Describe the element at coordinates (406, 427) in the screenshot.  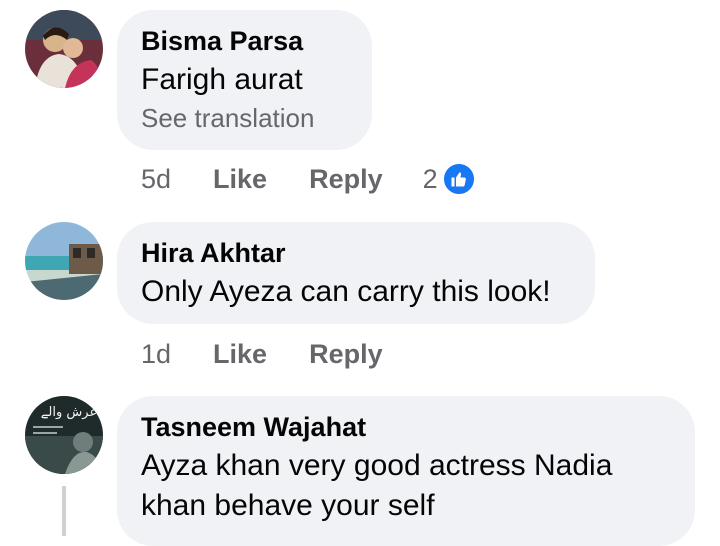
I see `comment-author: Tasneem Wajahat` at that location.